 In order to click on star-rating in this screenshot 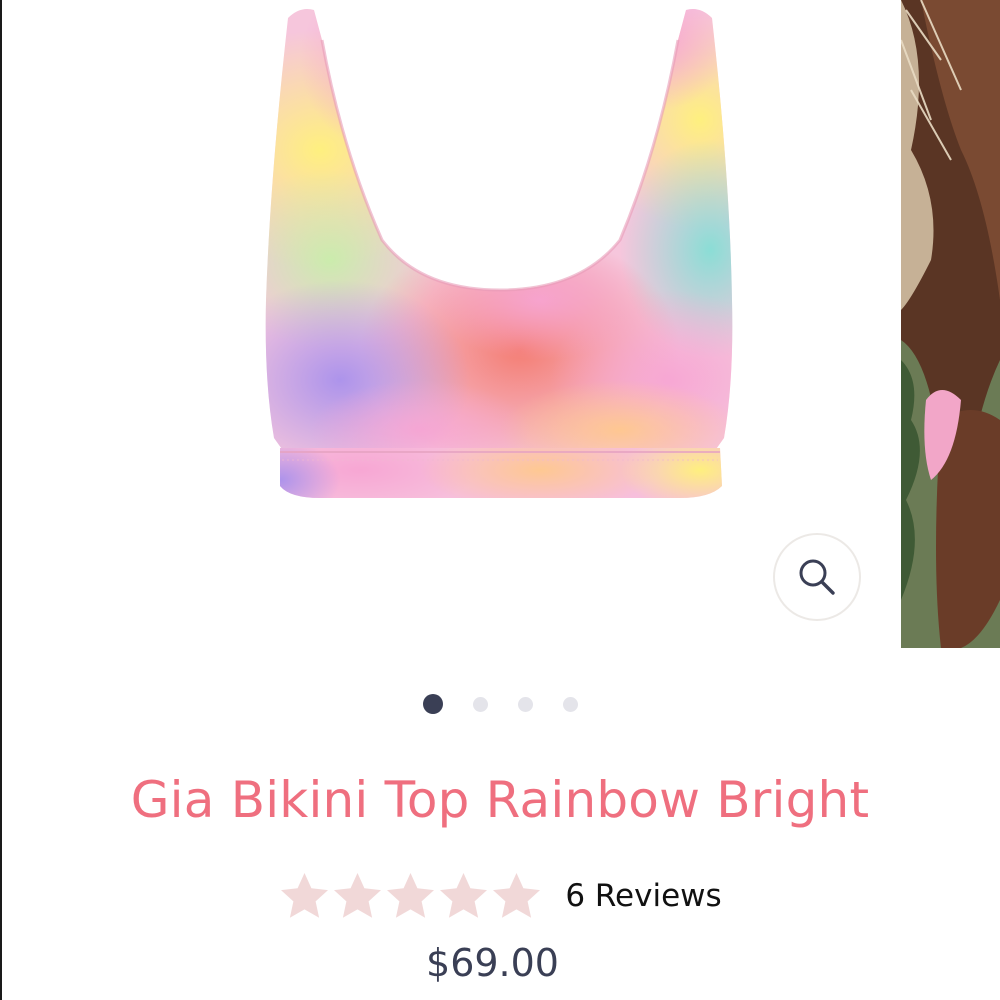, I will do `click(410, 896)`.